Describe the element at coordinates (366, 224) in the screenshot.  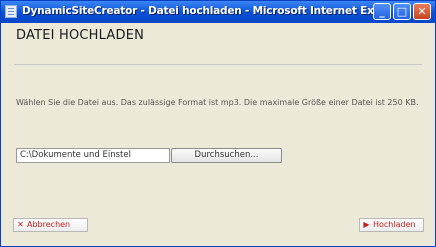
I see `arrow-right-icon: ▶` at that location.